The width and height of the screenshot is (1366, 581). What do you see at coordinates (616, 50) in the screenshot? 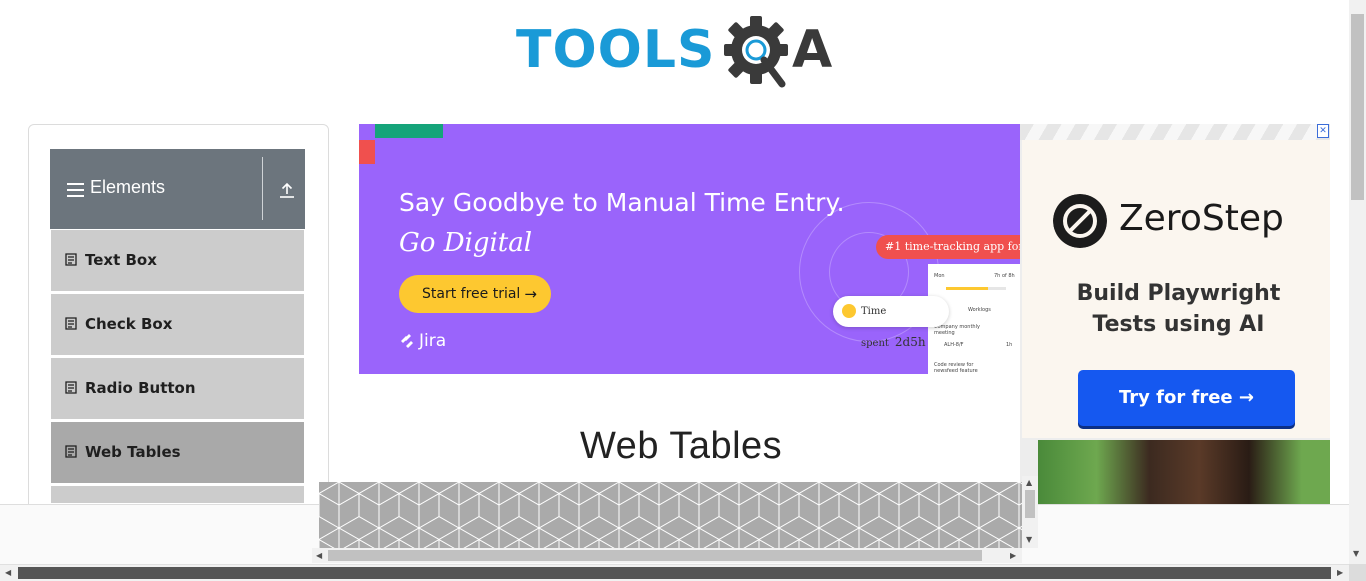
I see `logo-text-tools: TOOLS` at bounding box center [616, 50].